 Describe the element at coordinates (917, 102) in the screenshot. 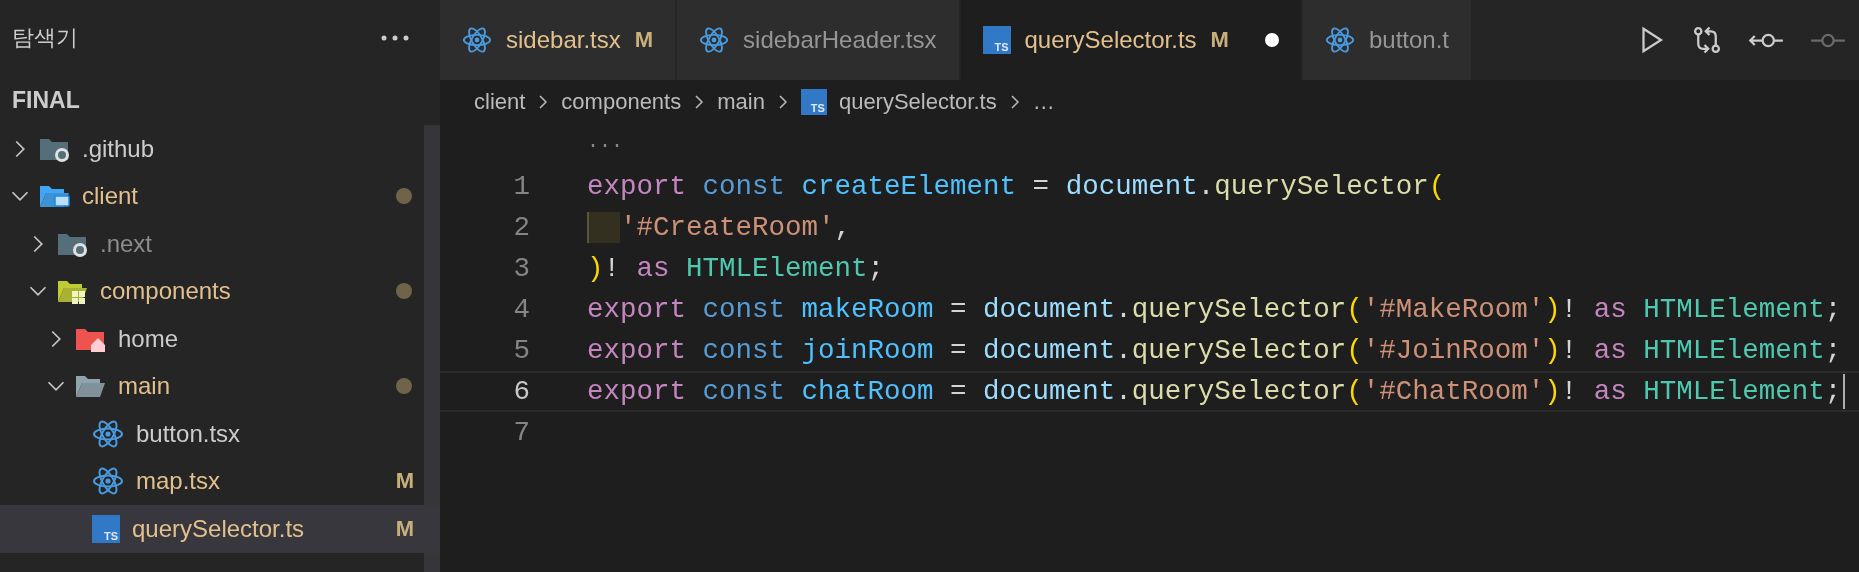

I see `breadcrumb-item: querySelector.ts` at that location.